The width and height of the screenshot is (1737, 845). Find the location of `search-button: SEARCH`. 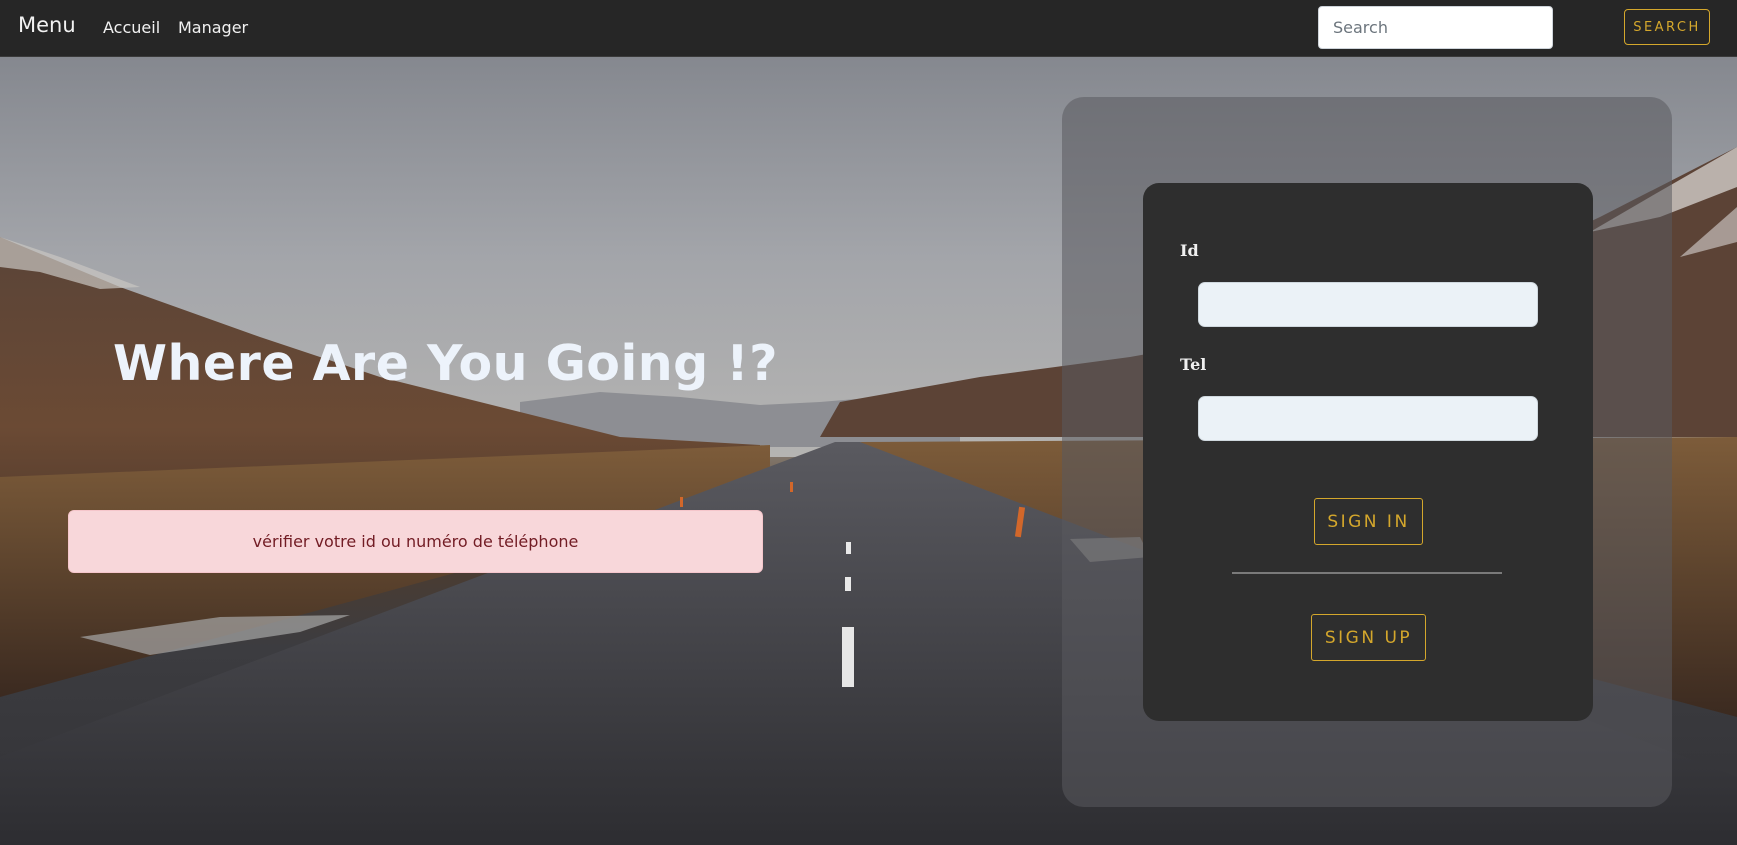

search-button: SEARCH is located at coordinates (1667, 27).